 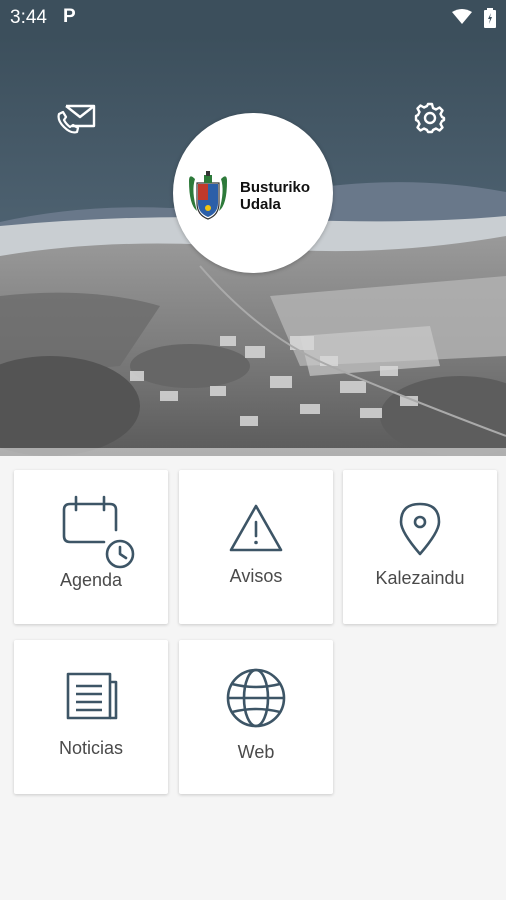 What do you see at coordinates (69, 16) in the screenshot?
I see `parking-notification-icon: P` at bounding box center [69, 16].